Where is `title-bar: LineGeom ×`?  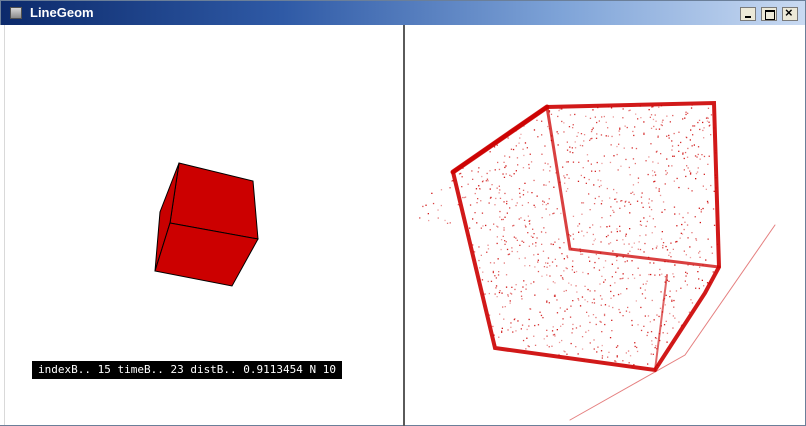 title-bar: LineGeom × is located at coordinates (403, 13).